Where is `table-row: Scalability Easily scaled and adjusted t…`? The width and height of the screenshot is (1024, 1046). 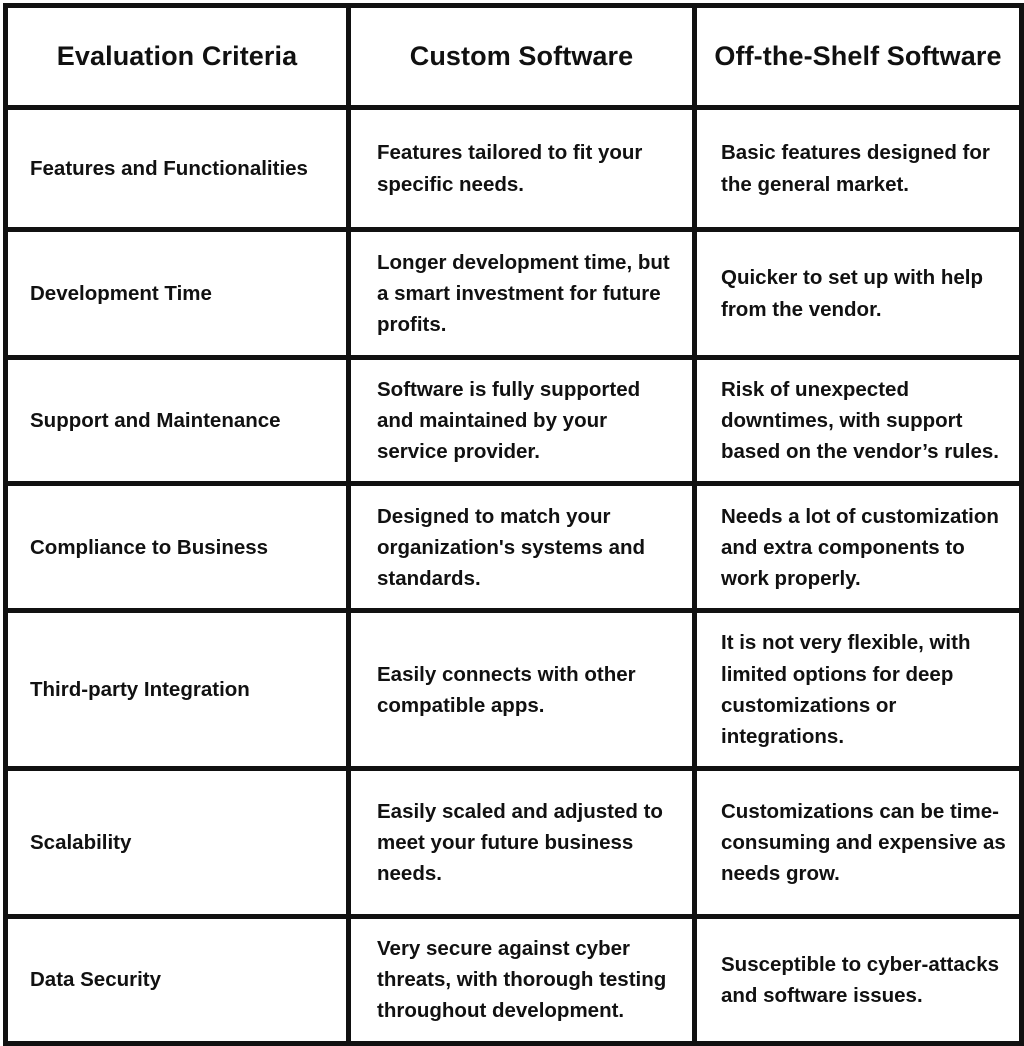 table-row: Scalability Easily scaled and adjusted t… is located at coordinates (513, 843).